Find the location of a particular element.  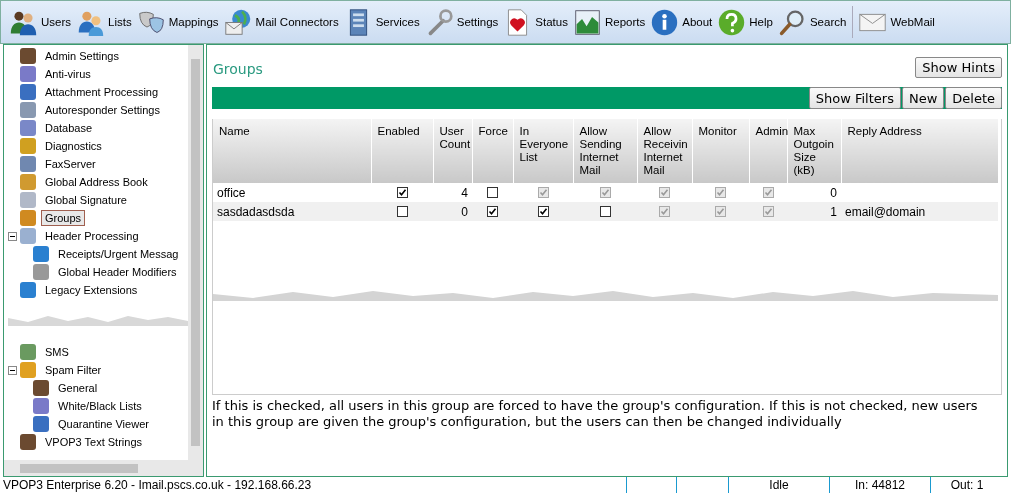

column-header: Reply Address is located at coordinates (919, 151).